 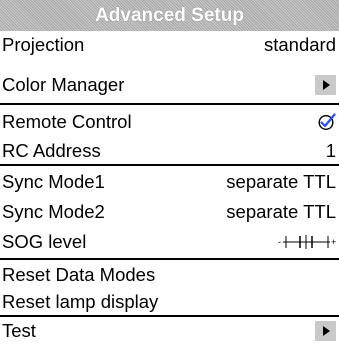 What do you see at coordinates (169, 45) in the screenshot?
I see `menu-item-projection: Projection standard` at bounding box center [169, 45].